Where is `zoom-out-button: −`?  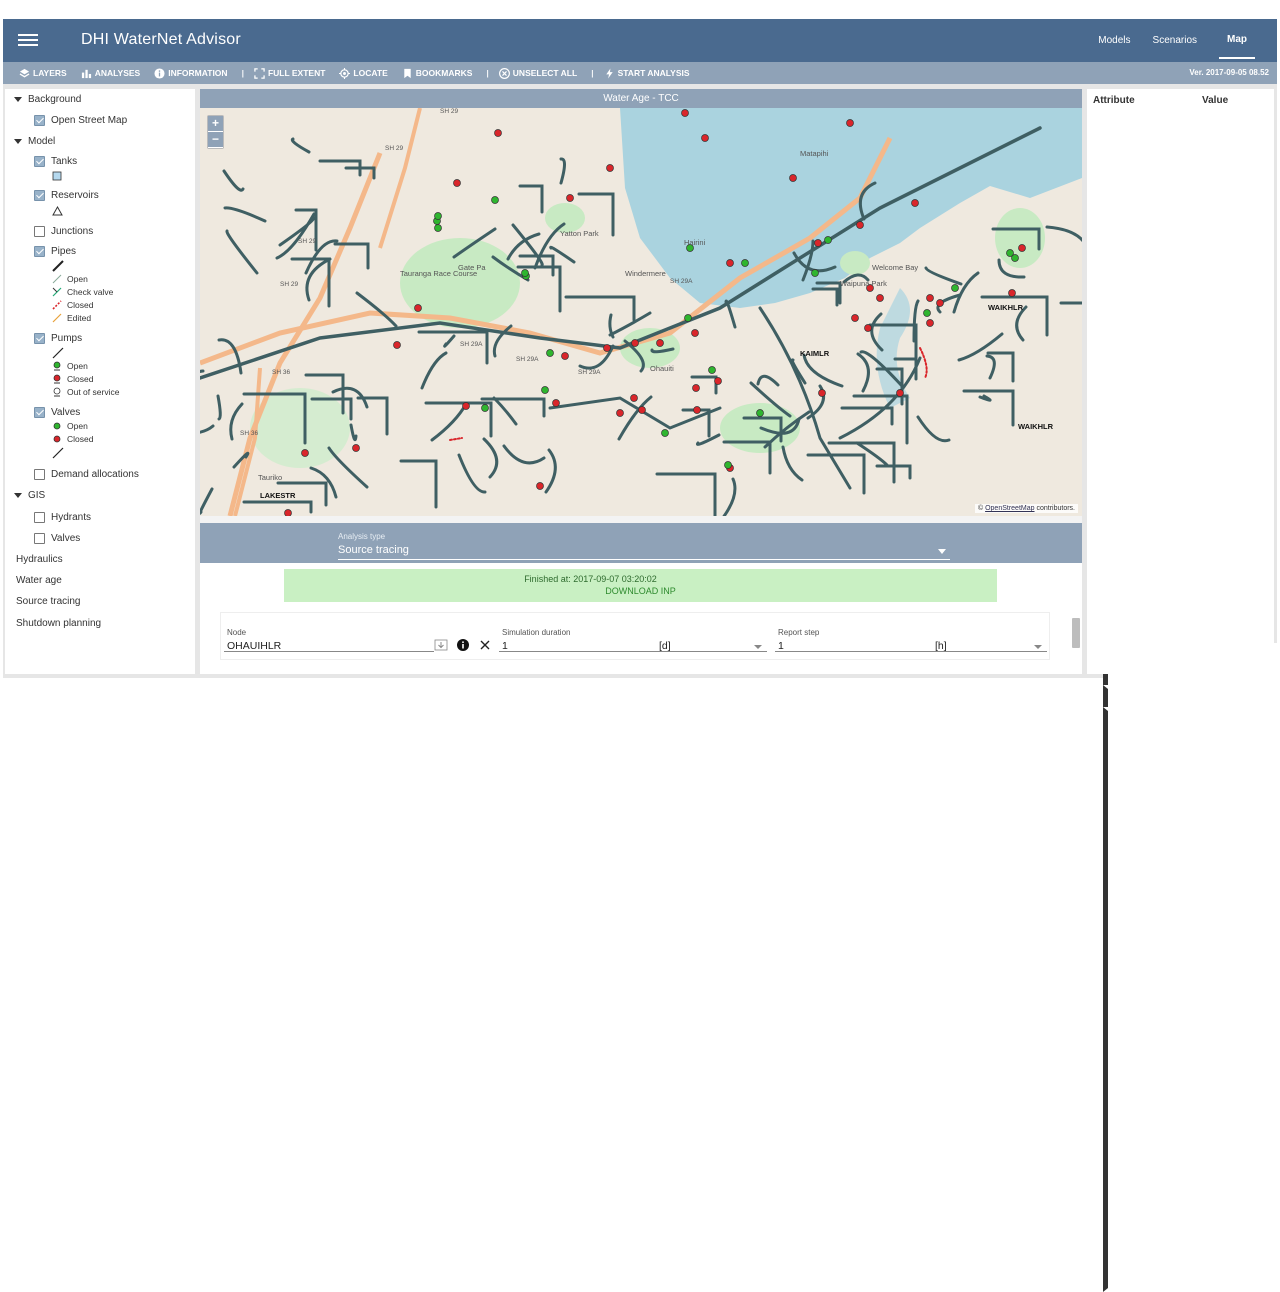 zoom-out-button: − is located at coordinates (215, 140).